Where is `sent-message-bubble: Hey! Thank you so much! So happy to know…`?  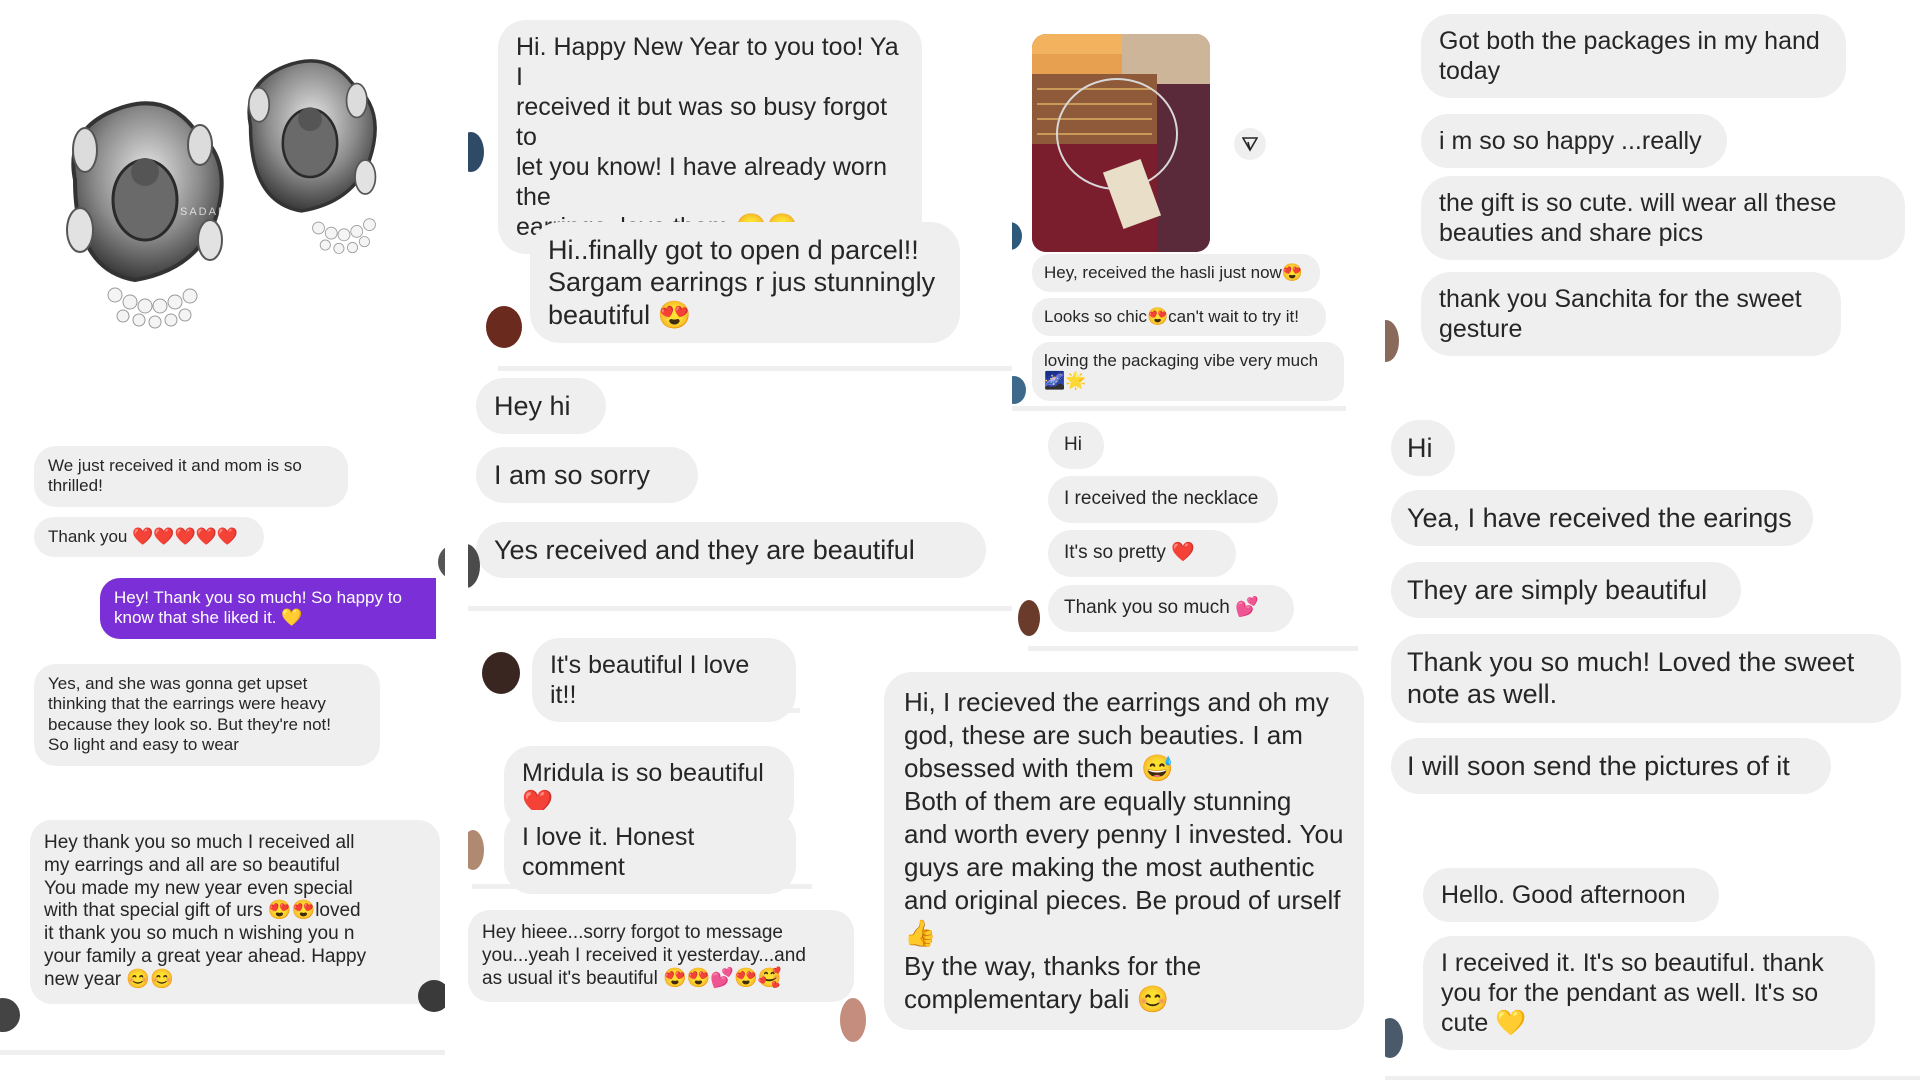 sent-message-bubble: Hey! Thank you so much! So happy to know… is located at coordinates (268, 608).